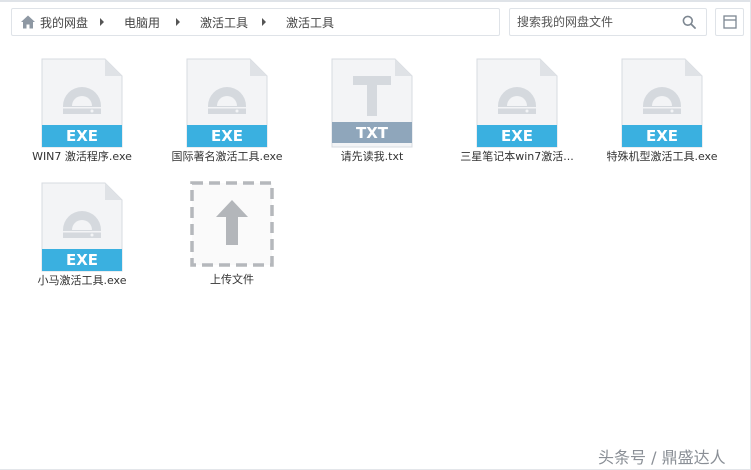 Image resolution: width=751 pixels, height=470 pixels. I want to click on breadcrumb-item-current: 激活工具, so click(310, 22).